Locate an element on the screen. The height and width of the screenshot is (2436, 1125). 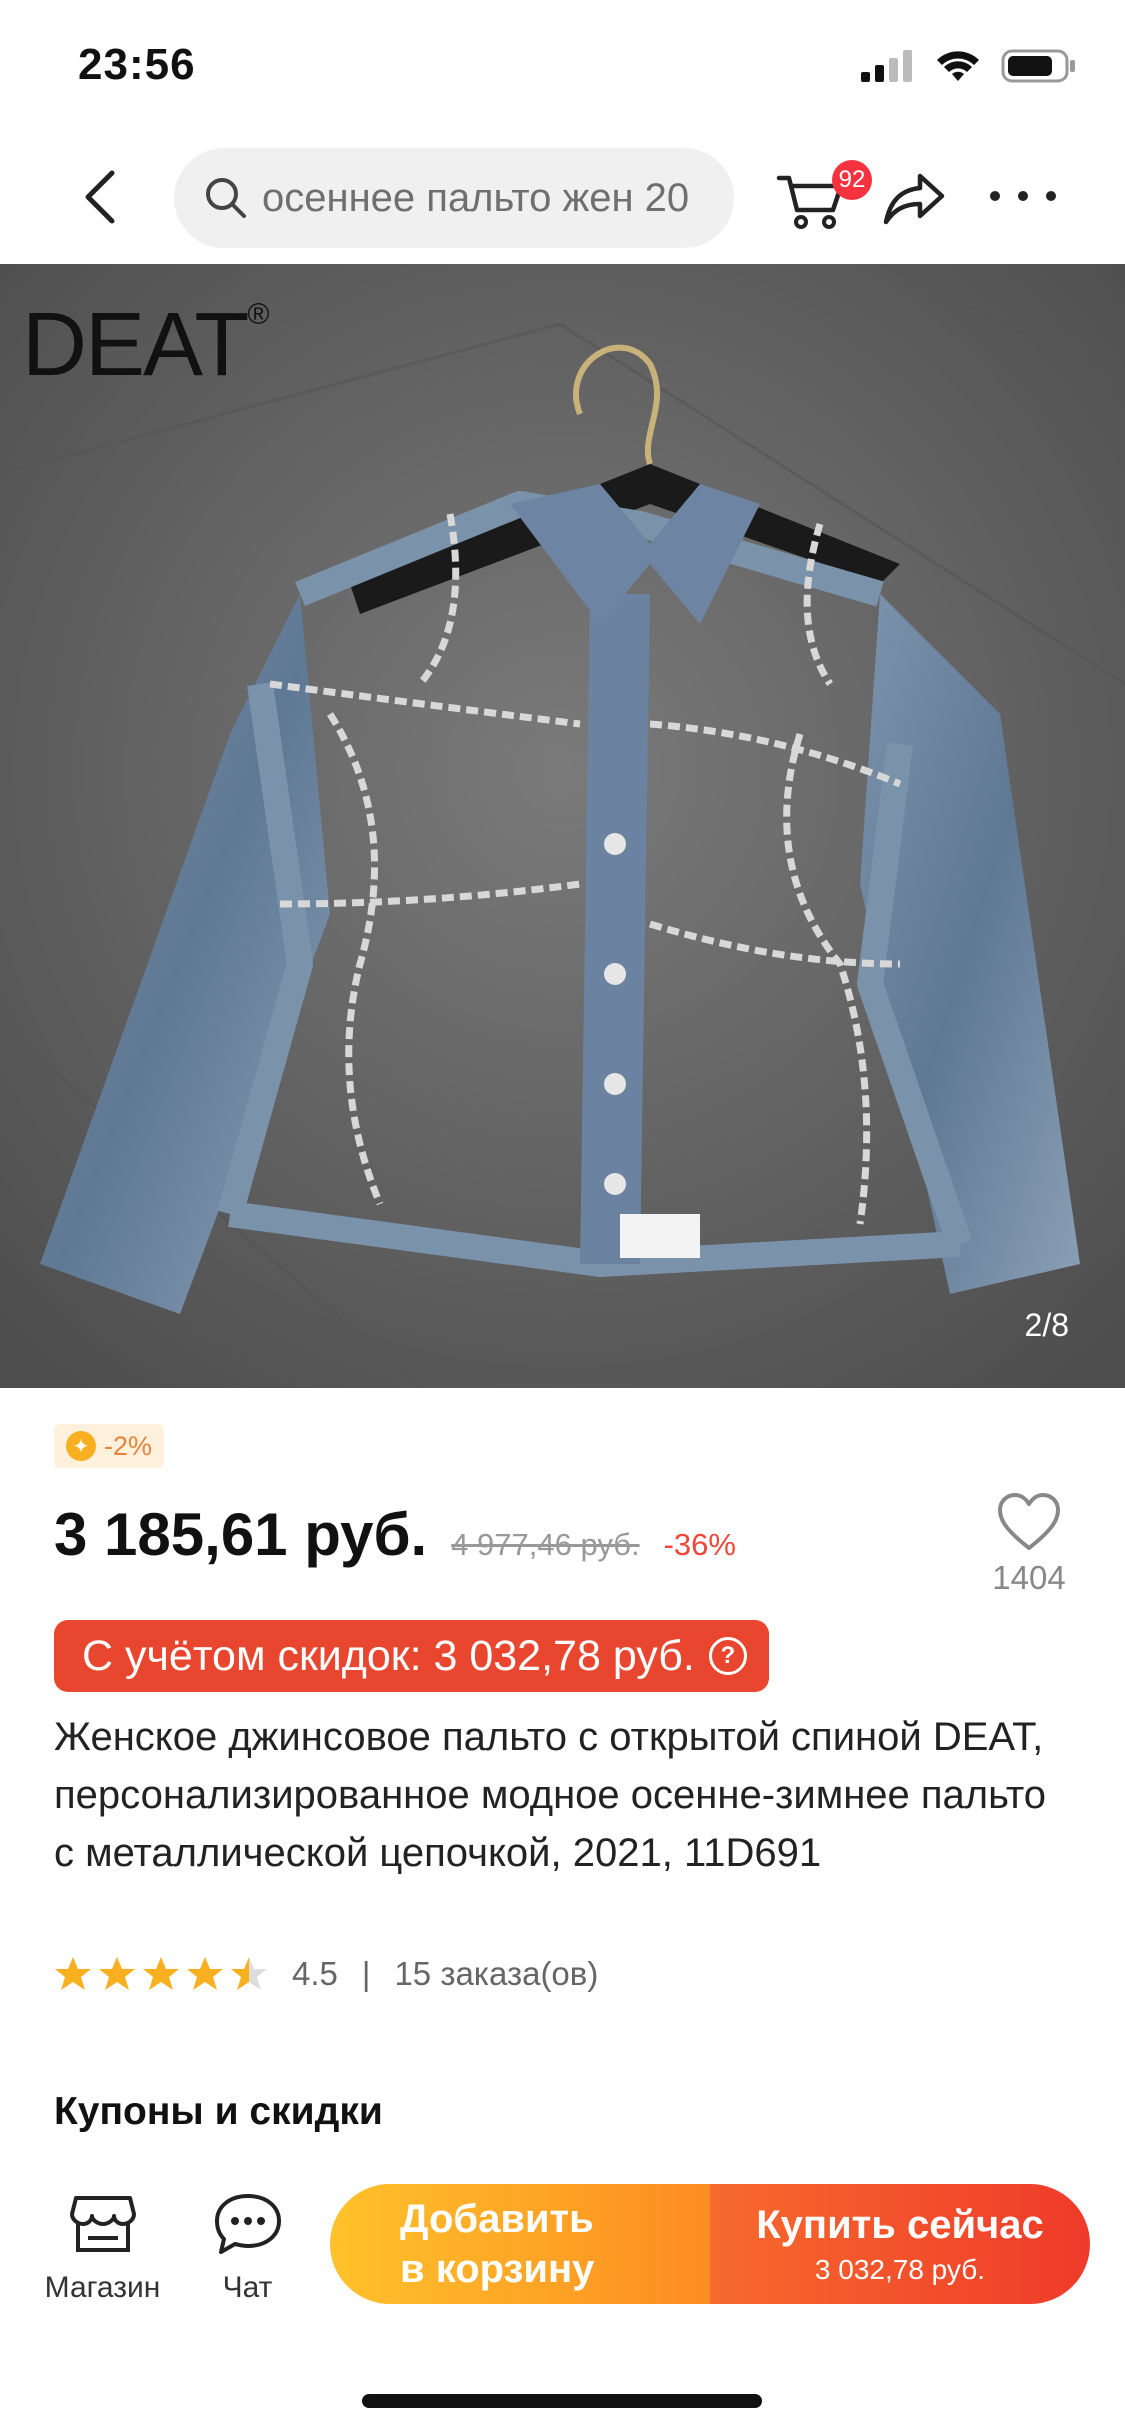
status-time: 23:56 is located at coordinates (137, 64).